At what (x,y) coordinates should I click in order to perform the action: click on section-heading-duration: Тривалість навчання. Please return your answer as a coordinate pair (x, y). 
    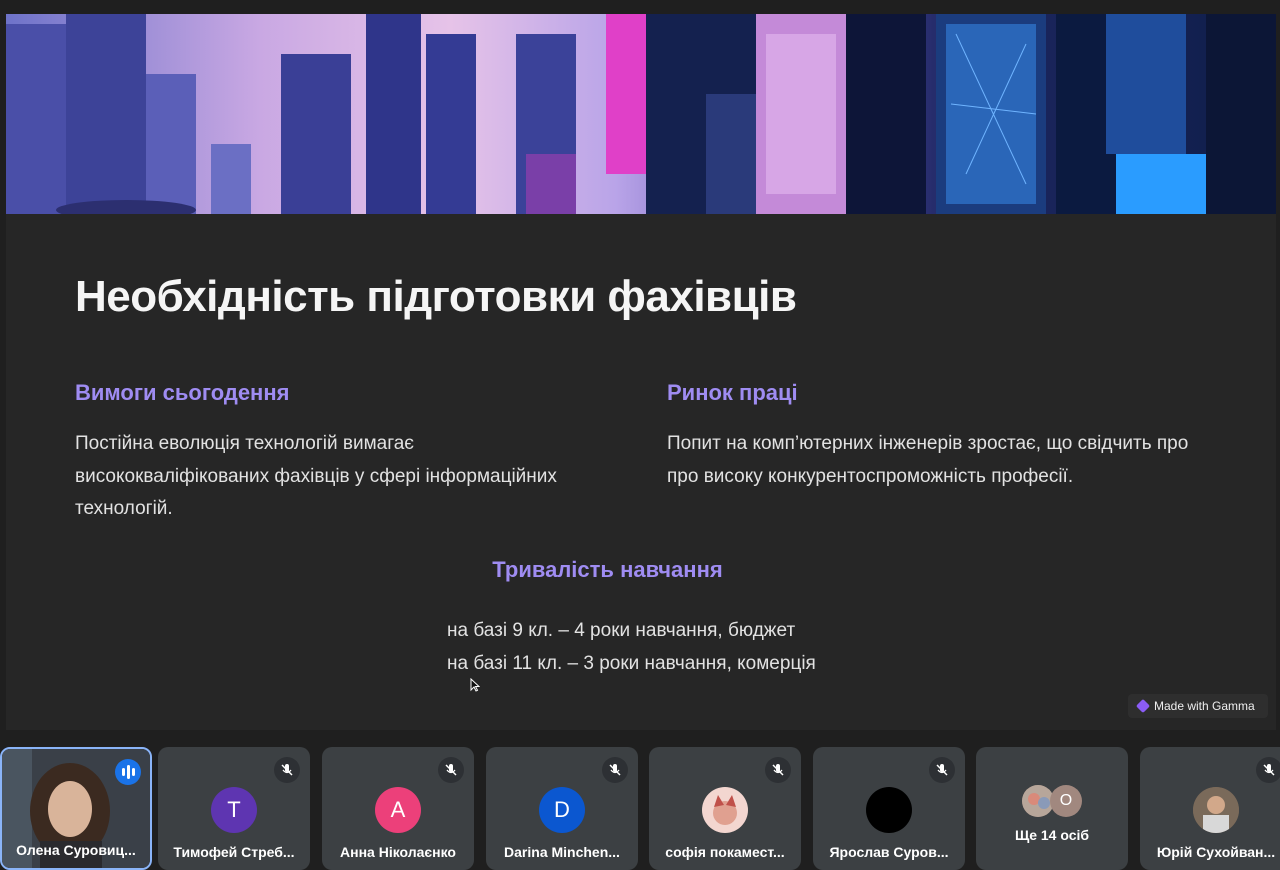
    Looking at the image, I should click on (607, 569).